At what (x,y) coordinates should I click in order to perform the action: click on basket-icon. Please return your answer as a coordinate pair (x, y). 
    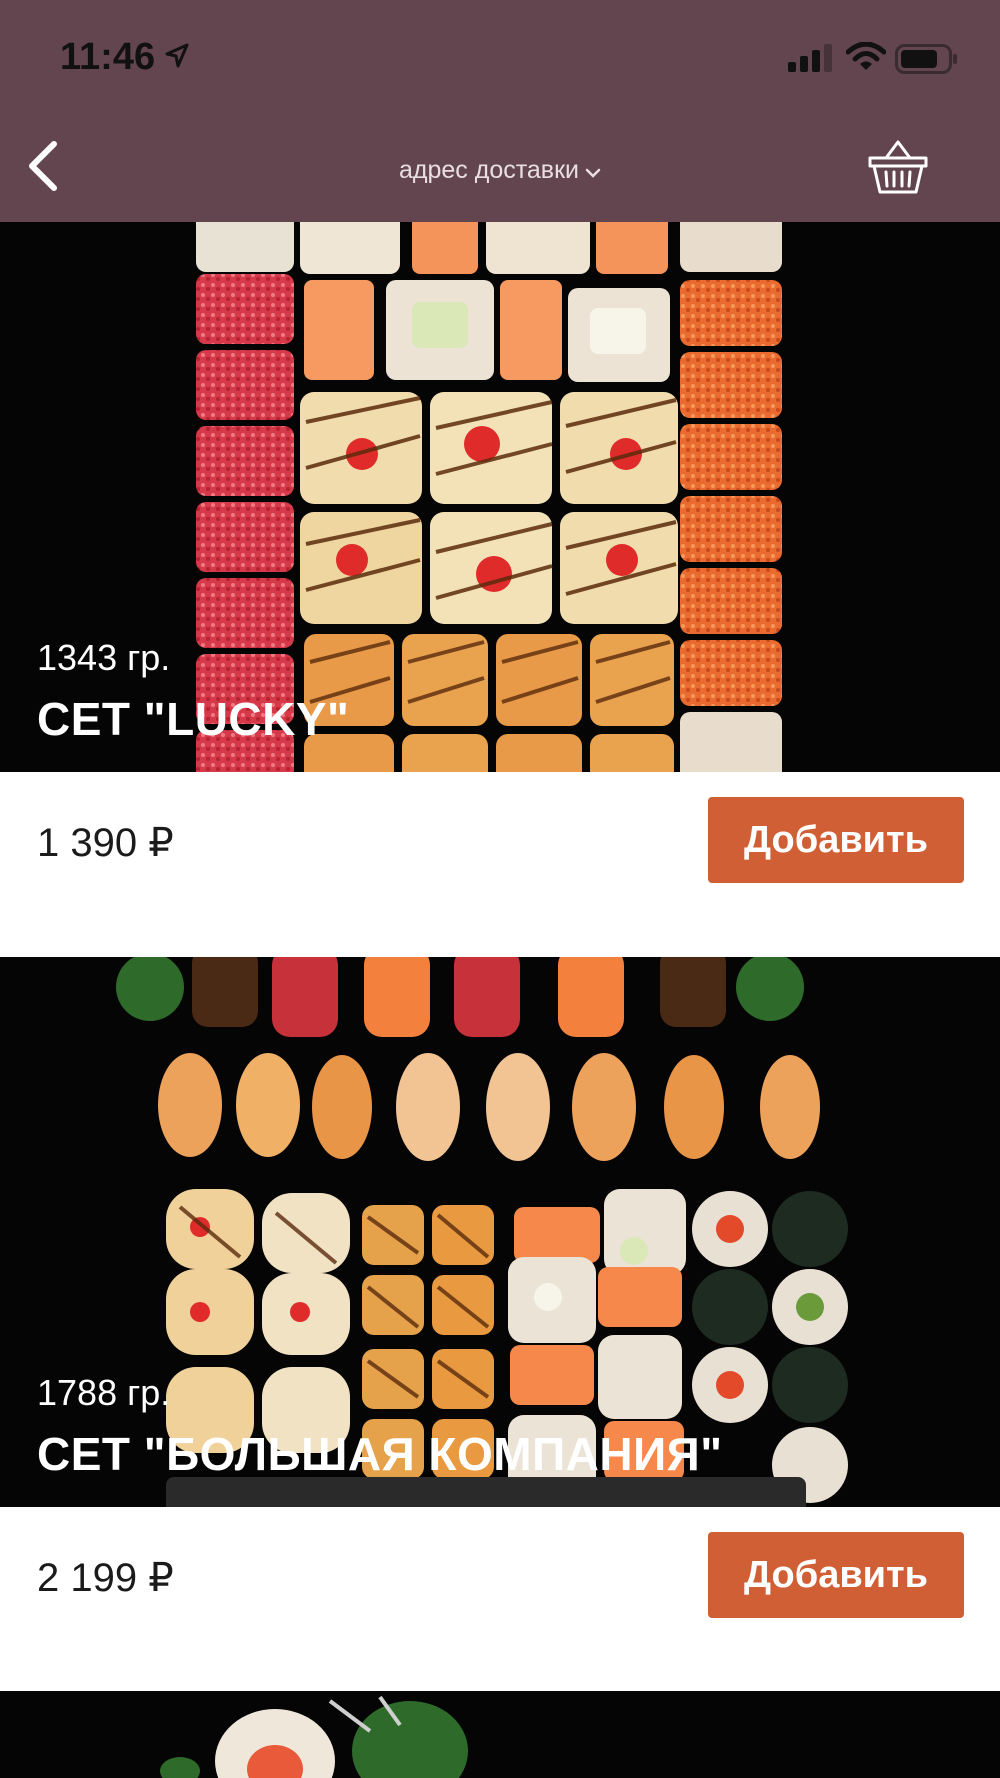
    Looking at the image, I should click on (898, 167).